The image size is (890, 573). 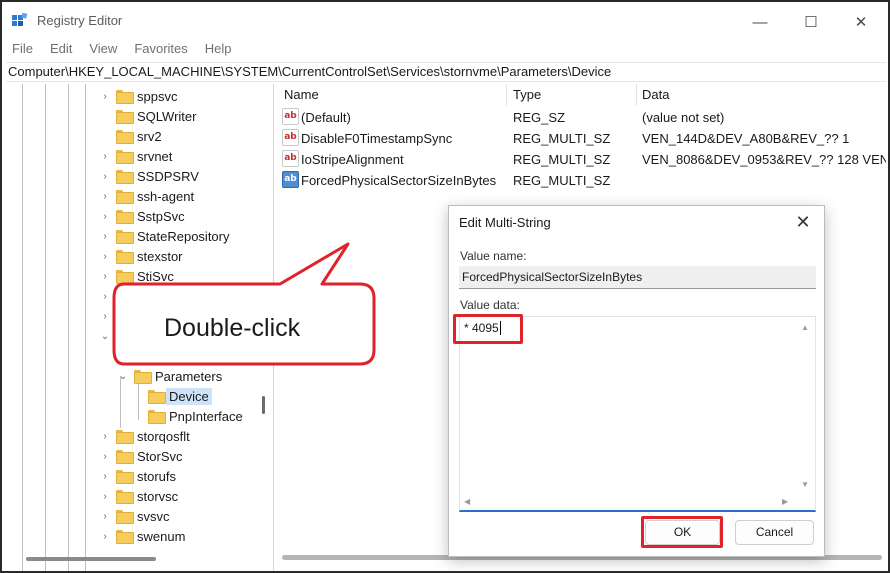 I want to click on tree-item-label: SSDPSRV, so click(x=168, y=176).